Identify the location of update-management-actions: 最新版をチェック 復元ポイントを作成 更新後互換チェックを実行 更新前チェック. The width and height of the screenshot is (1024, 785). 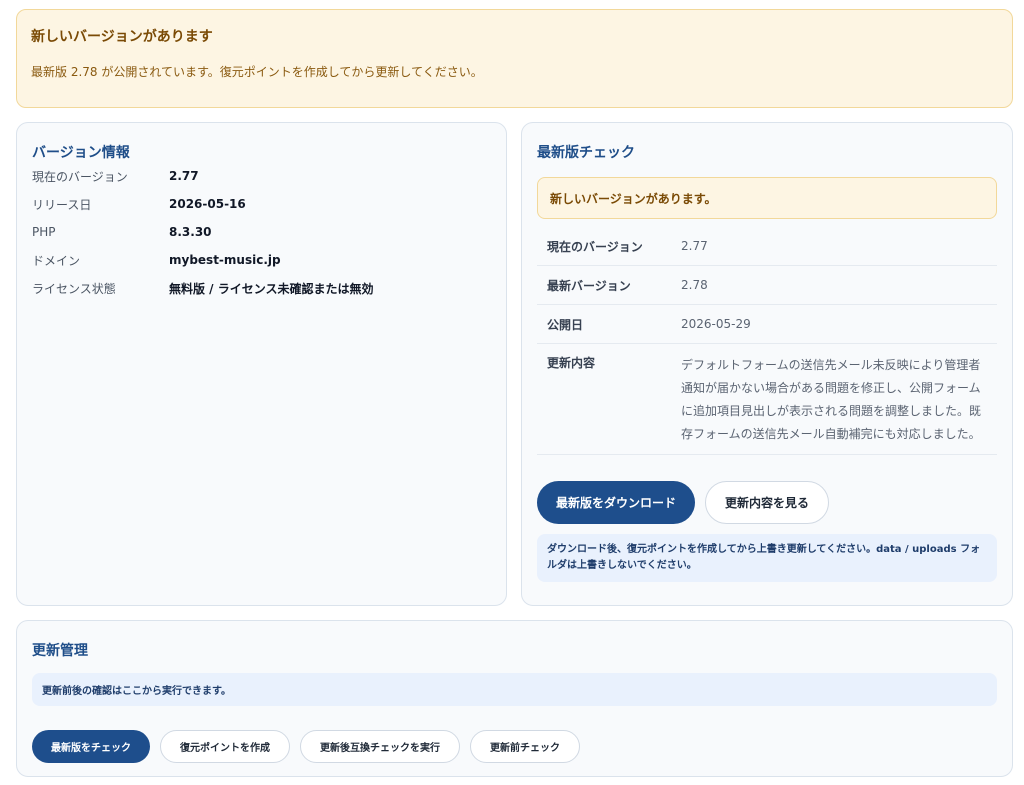
(514, 746).